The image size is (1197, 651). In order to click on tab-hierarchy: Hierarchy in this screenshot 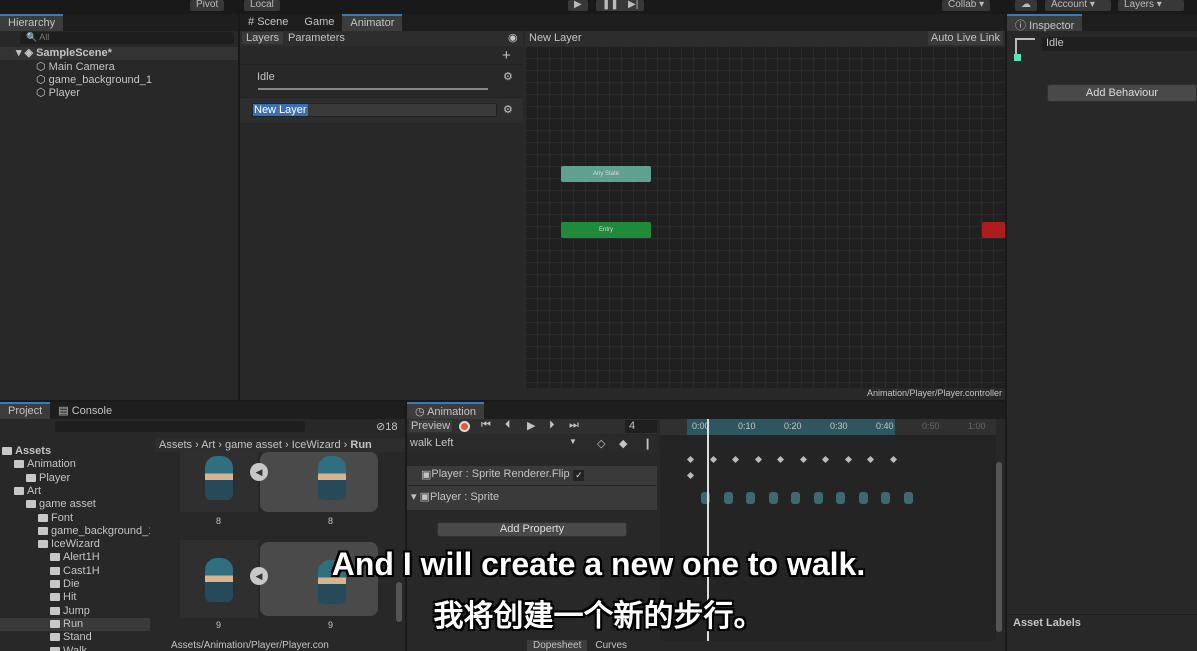, I will do `click(32, 22)`.